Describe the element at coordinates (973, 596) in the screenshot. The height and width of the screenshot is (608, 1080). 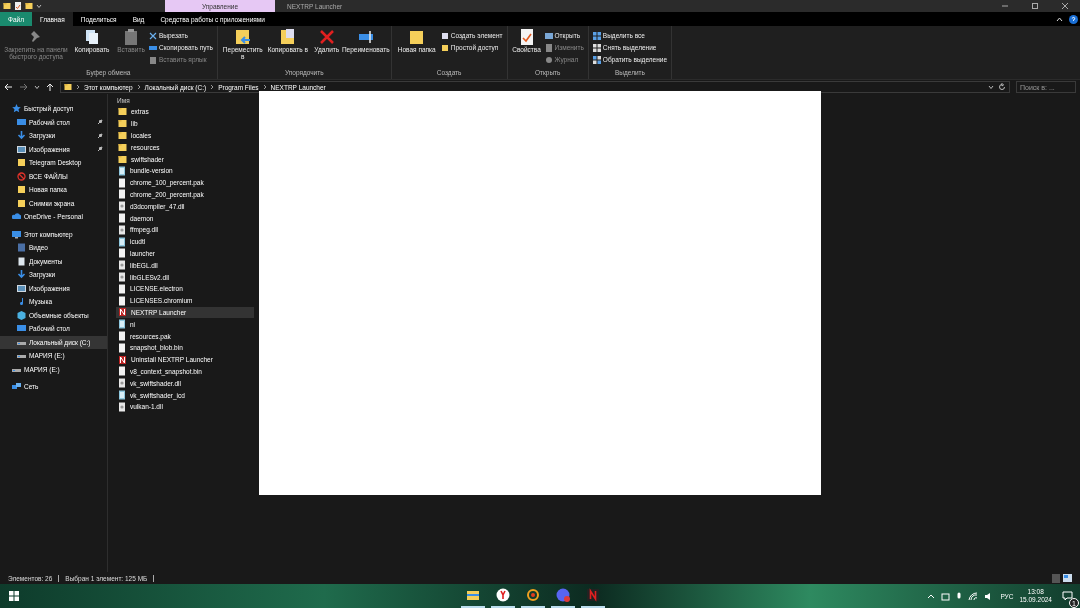
I see `wifi-icon` at that location.